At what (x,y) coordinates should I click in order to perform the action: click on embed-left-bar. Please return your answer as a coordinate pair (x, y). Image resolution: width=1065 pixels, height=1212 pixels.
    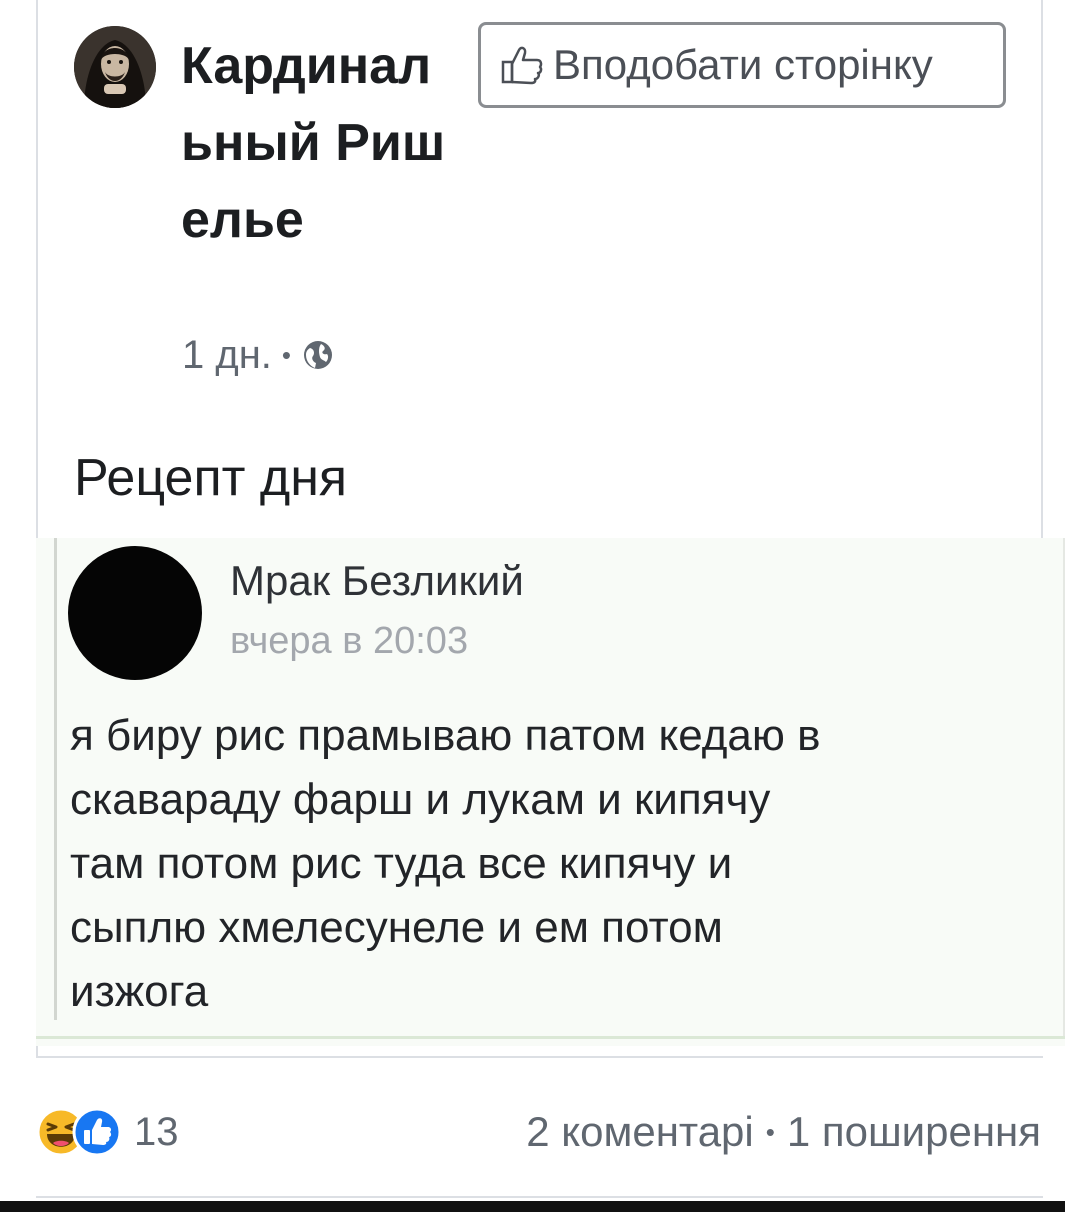
    Looking at the image, I should click on (55, 779).